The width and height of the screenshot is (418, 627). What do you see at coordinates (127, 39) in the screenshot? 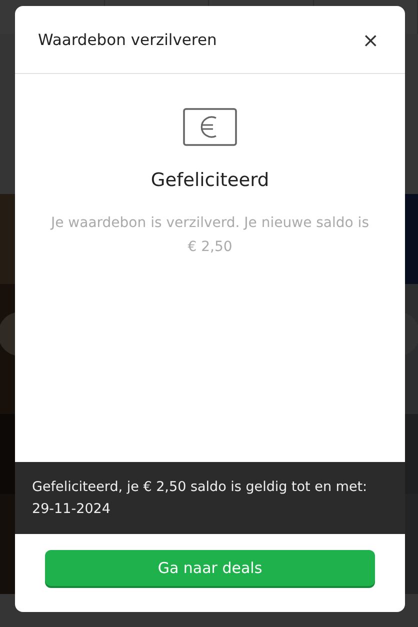
I see `dialog-title: Waardebon verzilveren` at bounding box center [127, 39].